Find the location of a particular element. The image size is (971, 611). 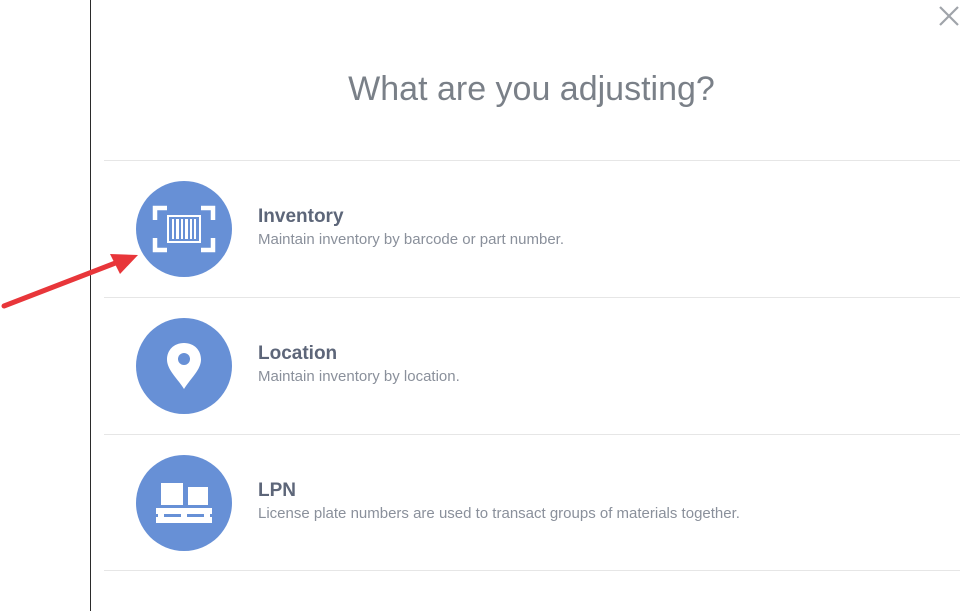

option-title: LPN is located at coordinates (277, 490).